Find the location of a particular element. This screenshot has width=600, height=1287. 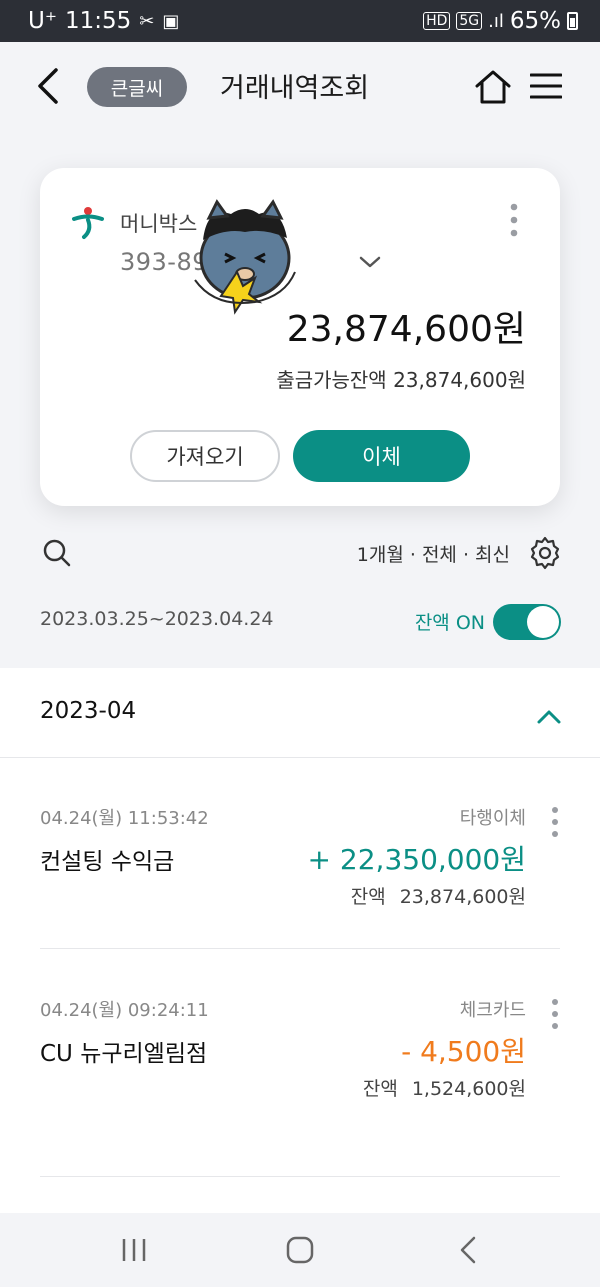

filter-summary: 1개월 · 전체 · 최신 is located at coordinates (433, 553).